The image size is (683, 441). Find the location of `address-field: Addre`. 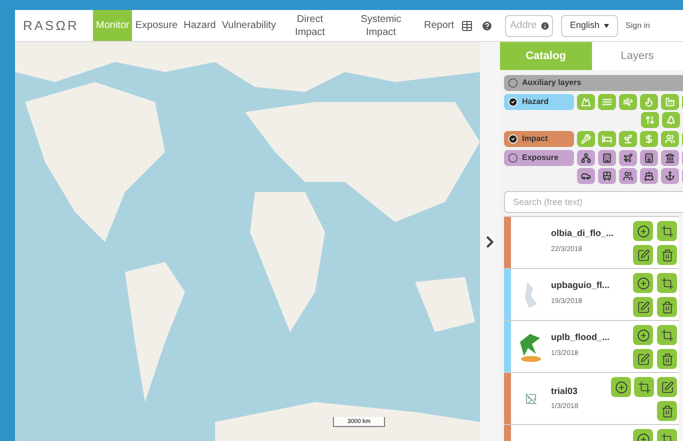

address-field: Addre is located at coordinates (528, 25).